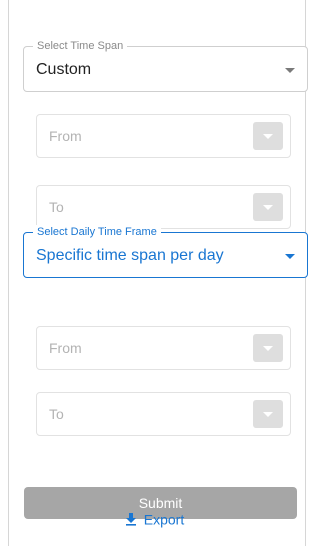  Describe the element at coordinates (65, 348) in the screenshot. I see `daily-from-placeholder: From` at that location.